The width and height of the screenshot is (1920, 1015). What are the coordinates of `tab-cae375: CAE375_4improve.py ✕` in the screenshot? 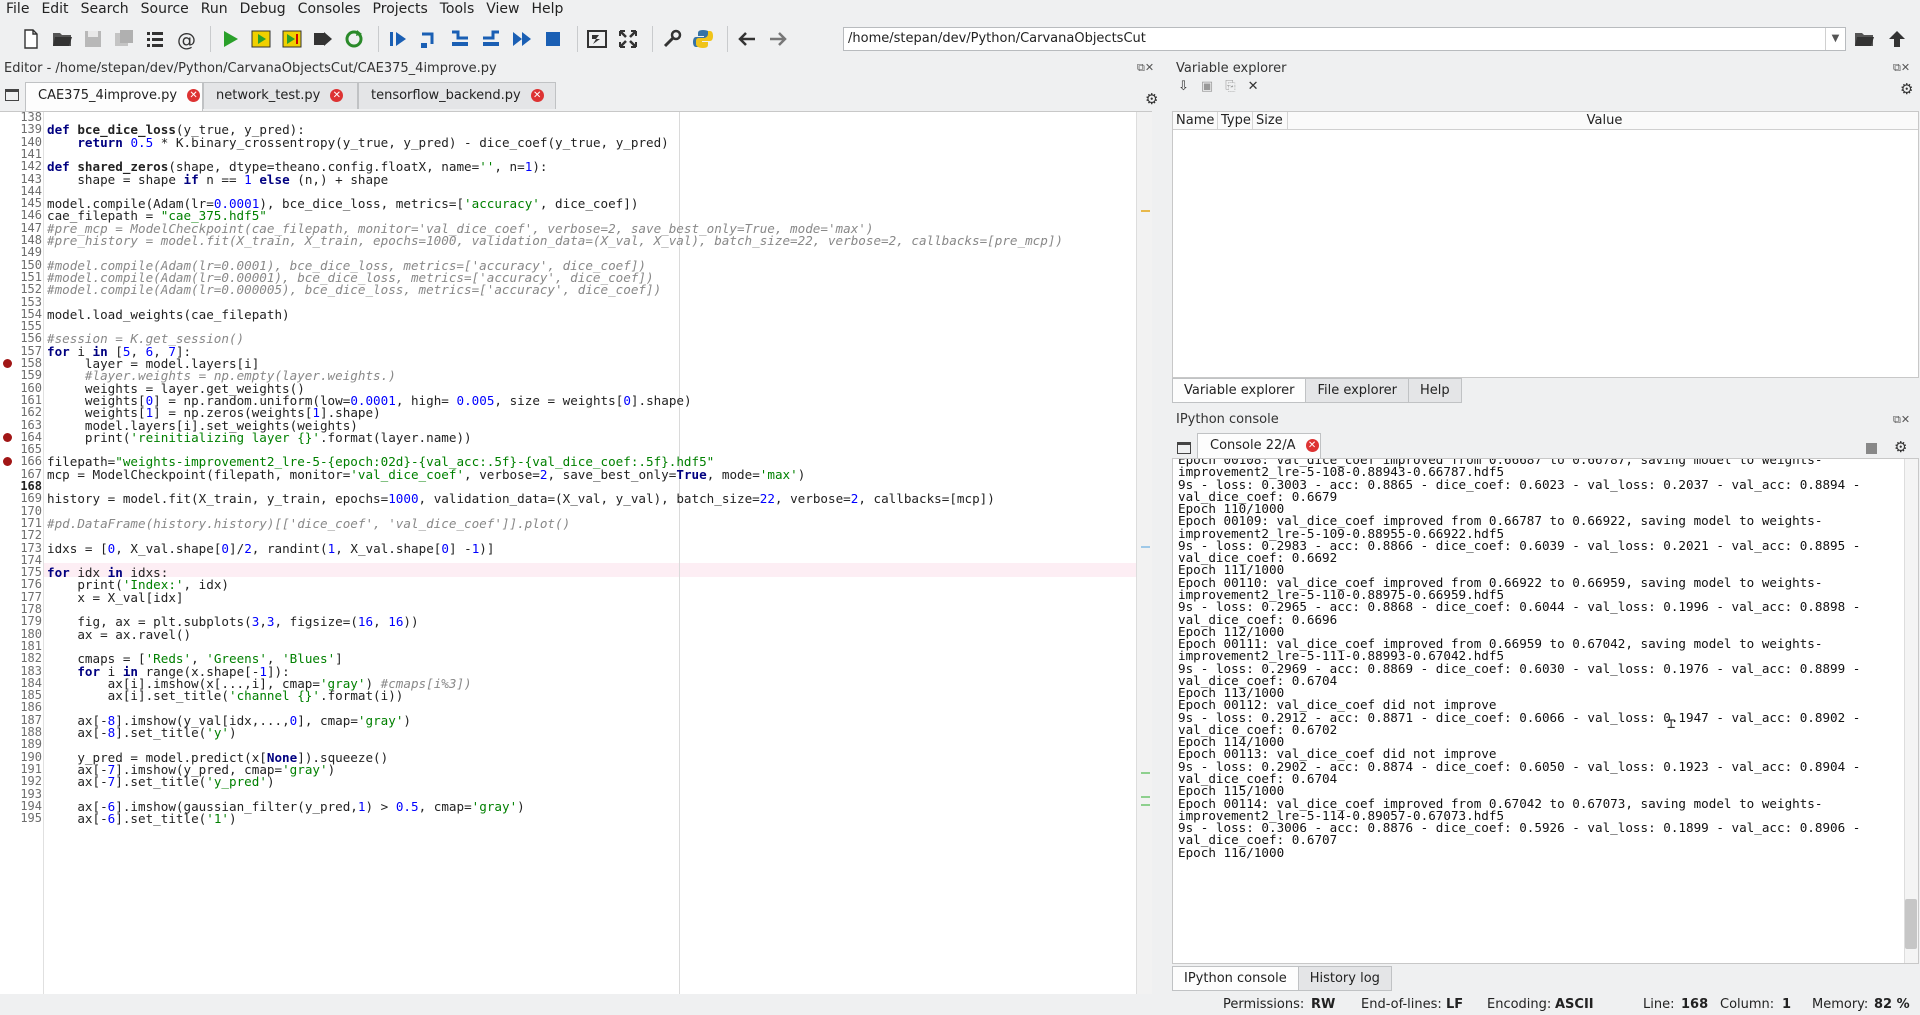 It's located at (114, 96).